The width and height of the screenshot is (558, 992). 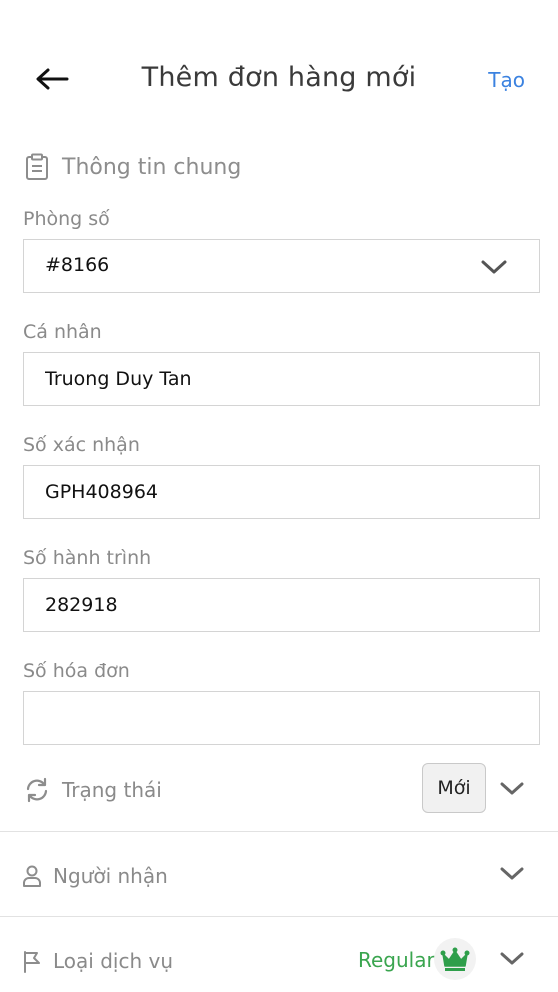 I want to click on chevron-down-icon, so click(x=494, y=267).